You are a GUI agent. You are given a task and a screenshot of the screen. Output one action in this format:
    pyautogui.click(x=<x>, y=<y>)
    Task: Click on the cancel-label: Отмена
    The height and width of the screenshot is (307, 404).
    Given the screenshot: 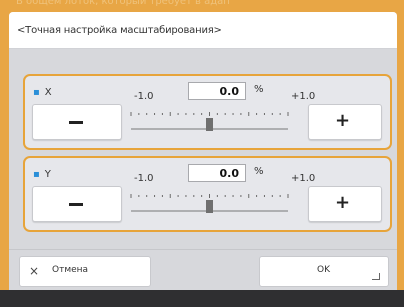 What is the action you would take?
    pyautogui.click(x=70, y=270)
    